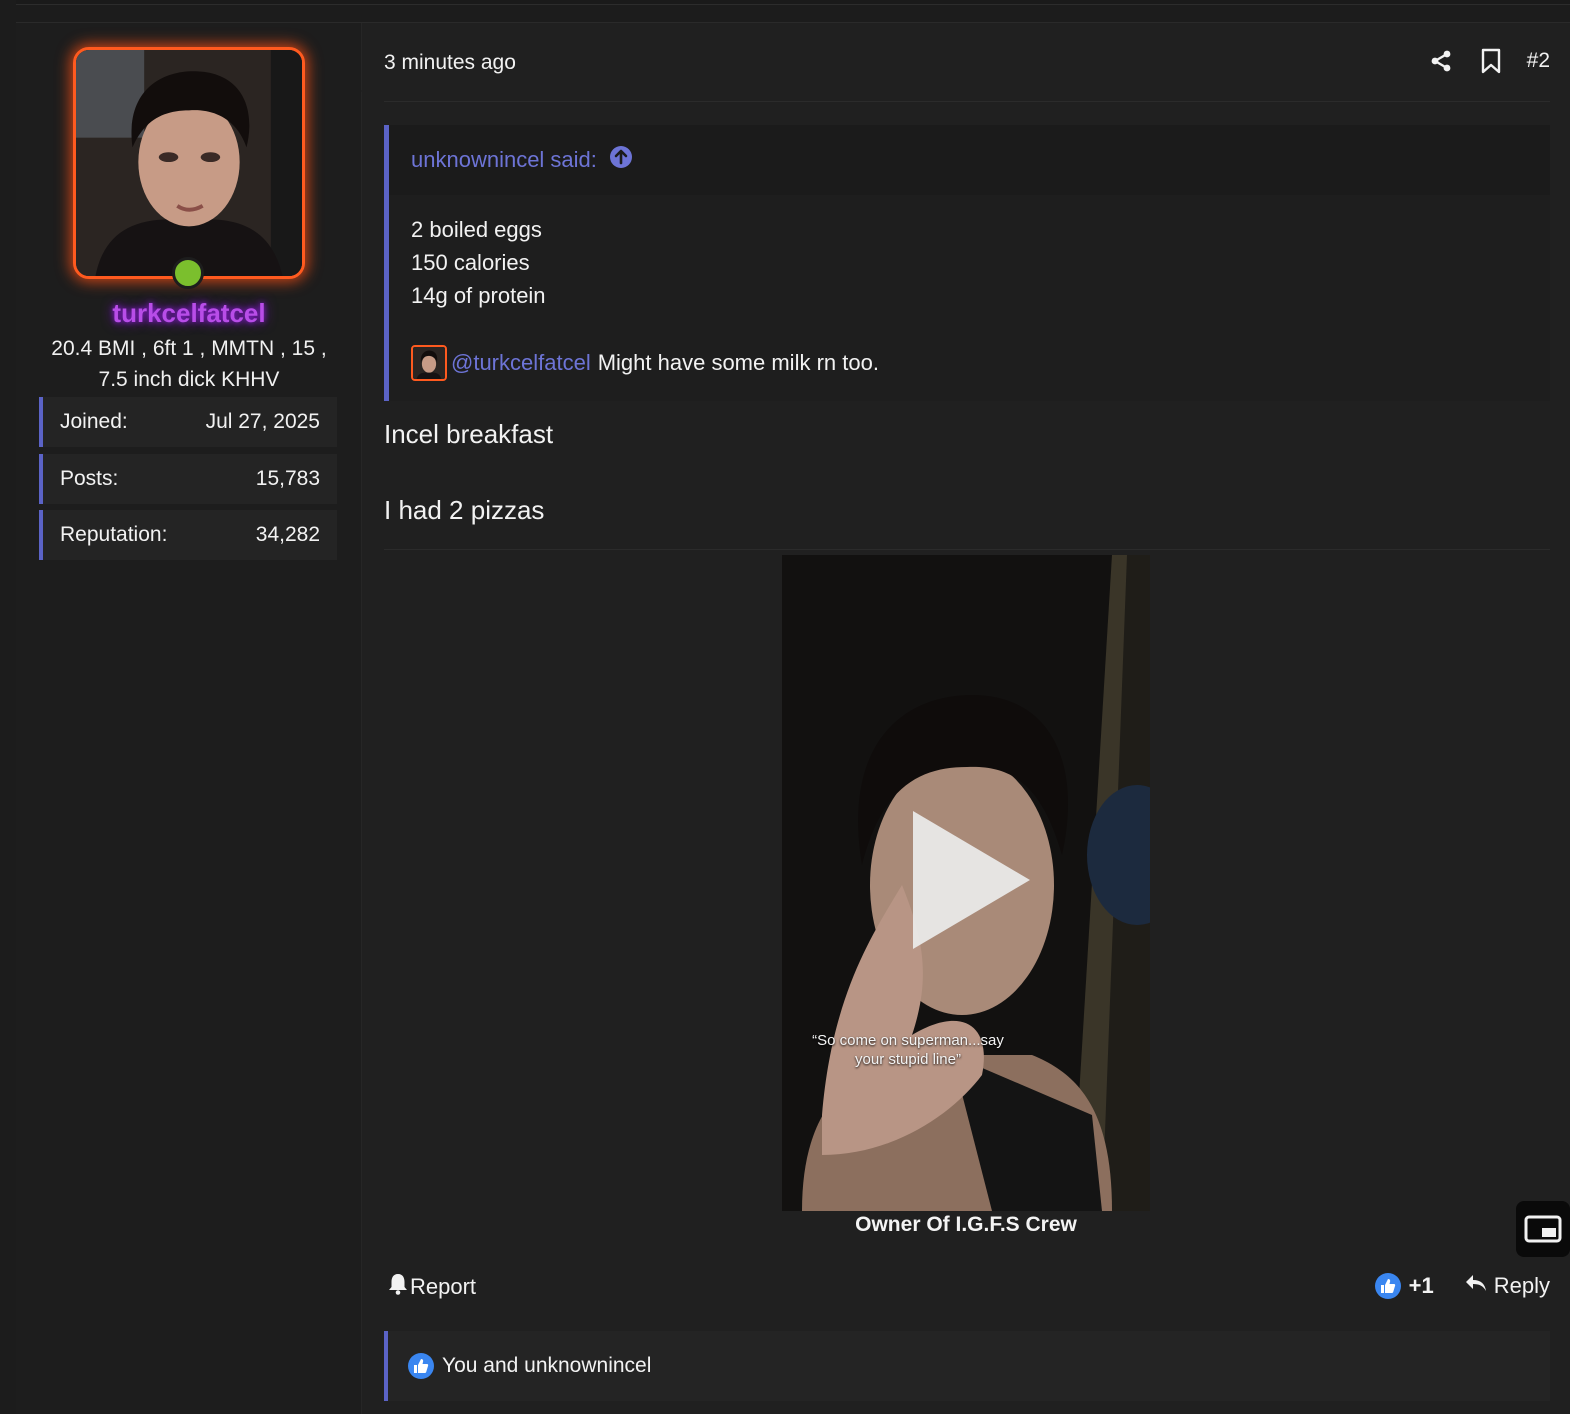 Image resolution: width=1570 pixels, height=1414 pixels. I want to click on stat-posts: Posts: 15,783, so click(188, 479).